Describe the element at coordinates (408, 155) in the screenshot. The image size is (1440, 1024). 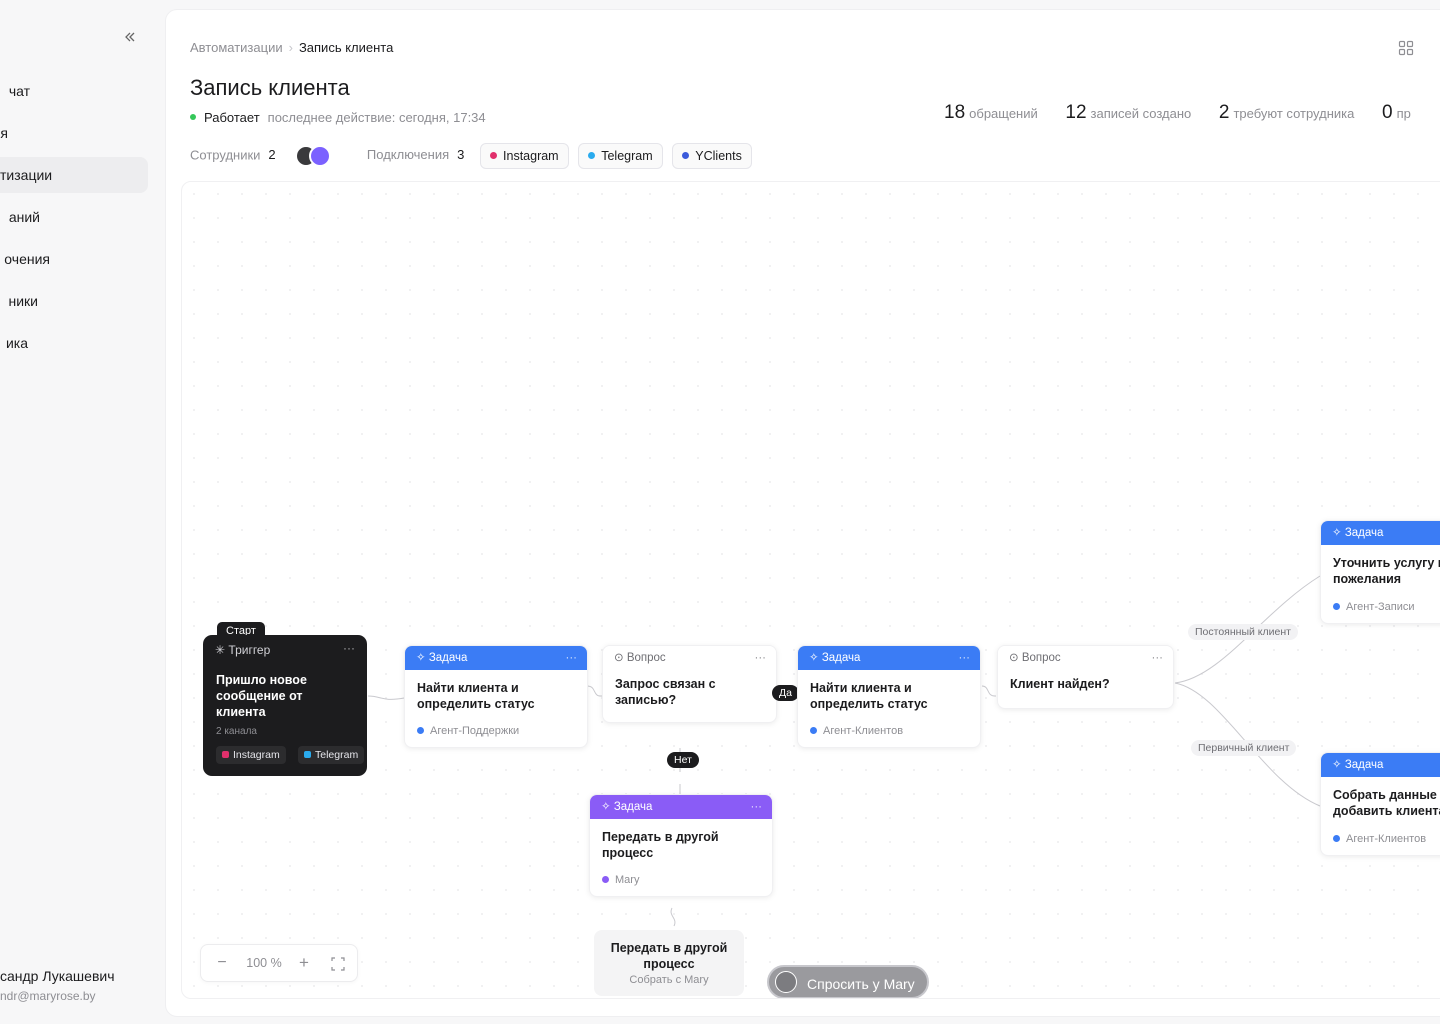
I see `connections-label: Подключения` at that location.